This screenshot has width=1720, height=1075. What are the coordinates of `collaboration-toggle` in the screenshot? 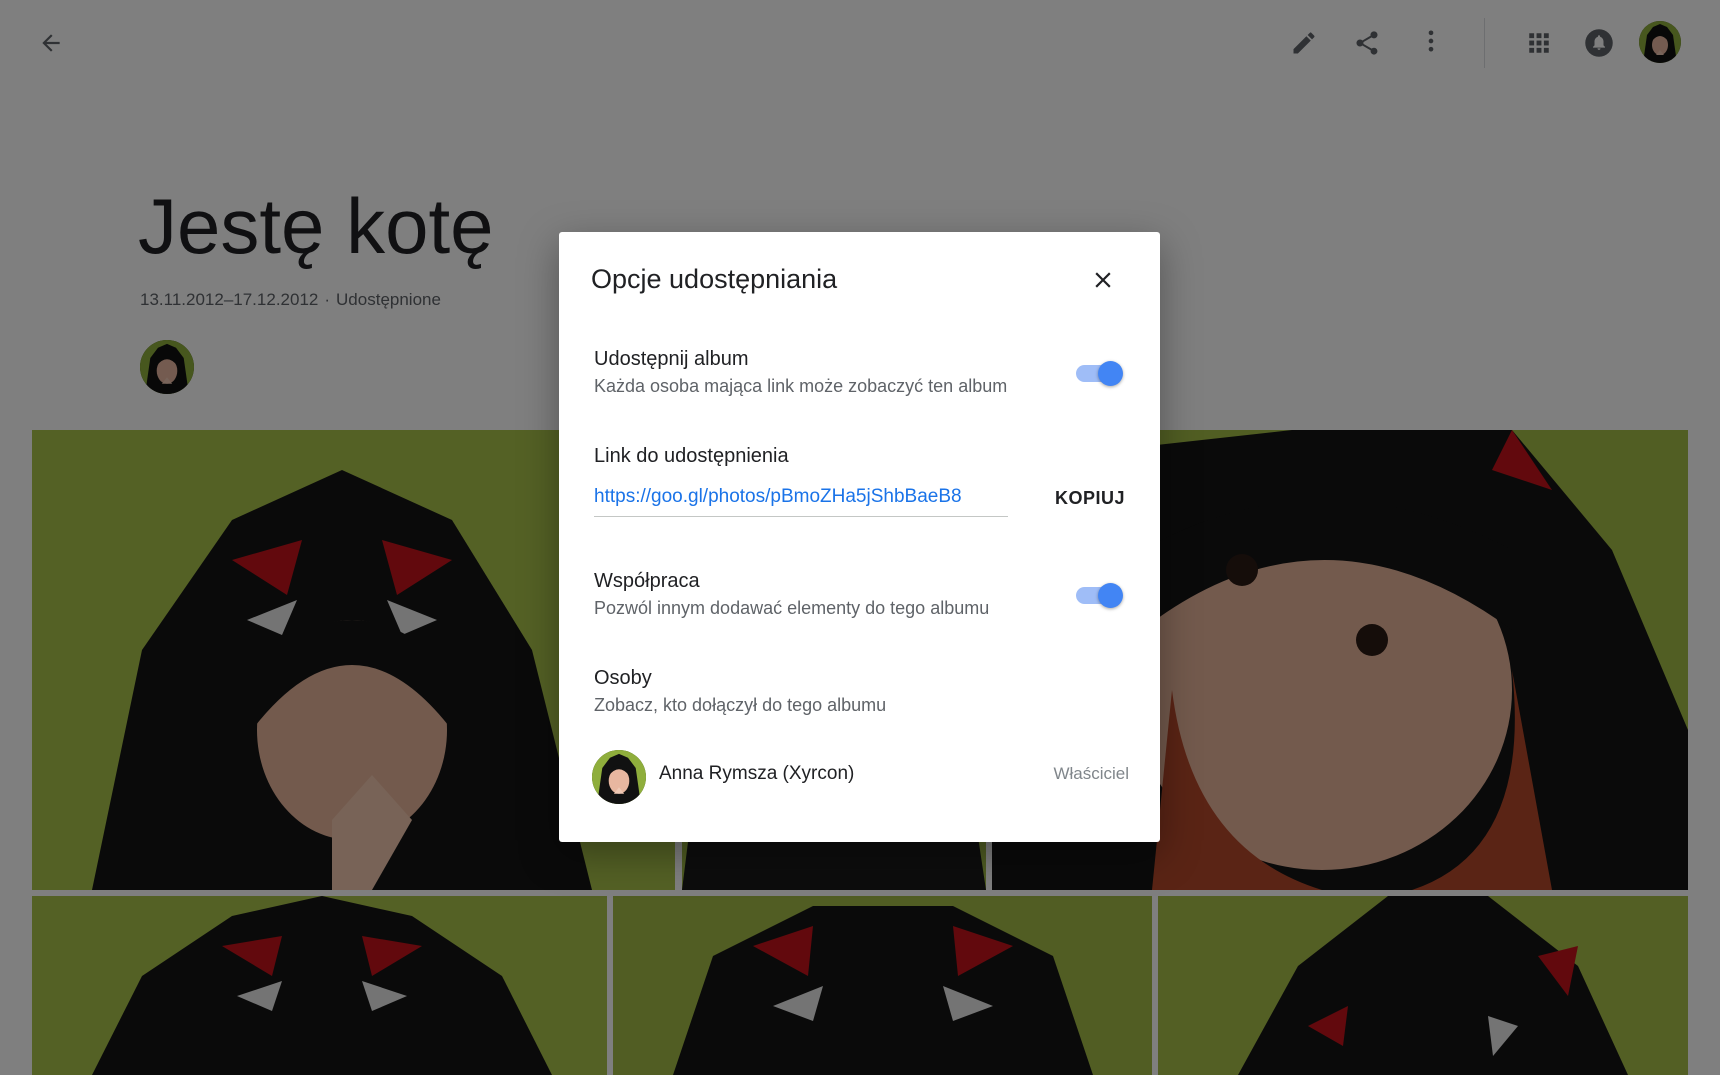 It's located at (1100, 595).